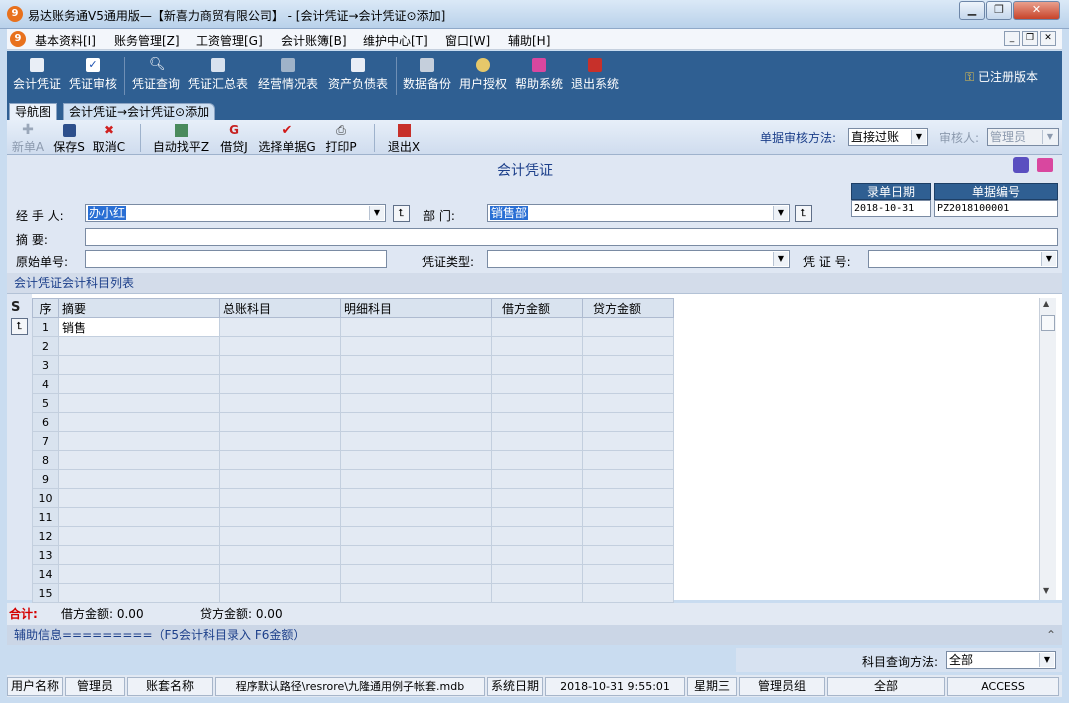 The height and width of the screenshot is (703, 1069). What do you see at coordinates (234, 138) in the screenshot?
I see `debit-credit-button: G 借贷J` at bounding box center [234, 138].